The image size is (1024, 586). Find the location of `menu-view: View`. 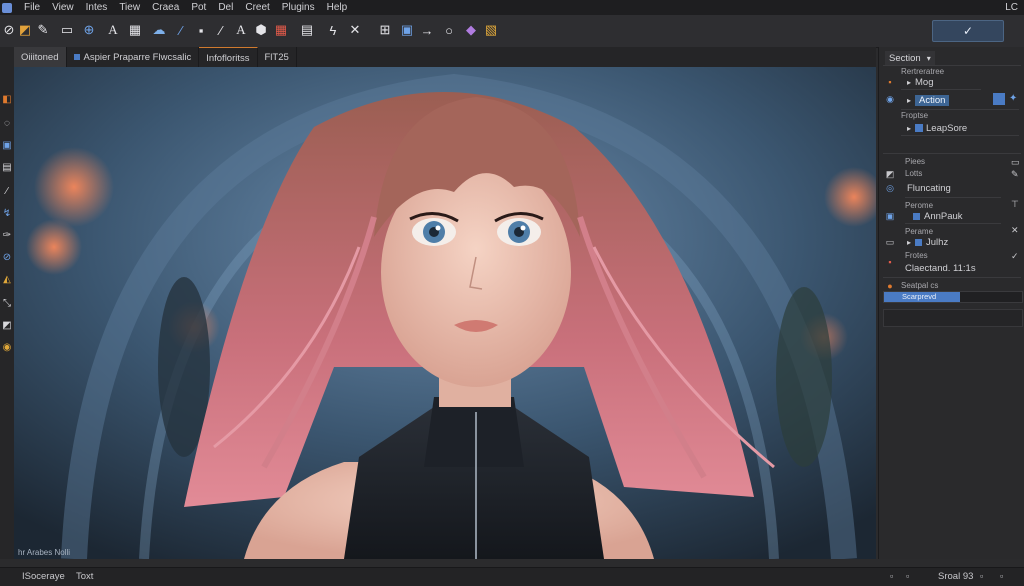

menu-view: View is located at coordinates (63, 7).